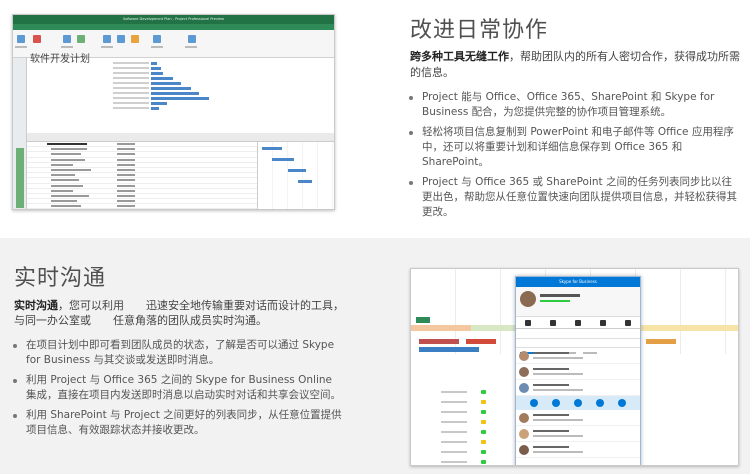 The image size is (750, 474). Describe the element at coordinates (148, 90) in the screenshot. I see `burndown-chart` at that location.